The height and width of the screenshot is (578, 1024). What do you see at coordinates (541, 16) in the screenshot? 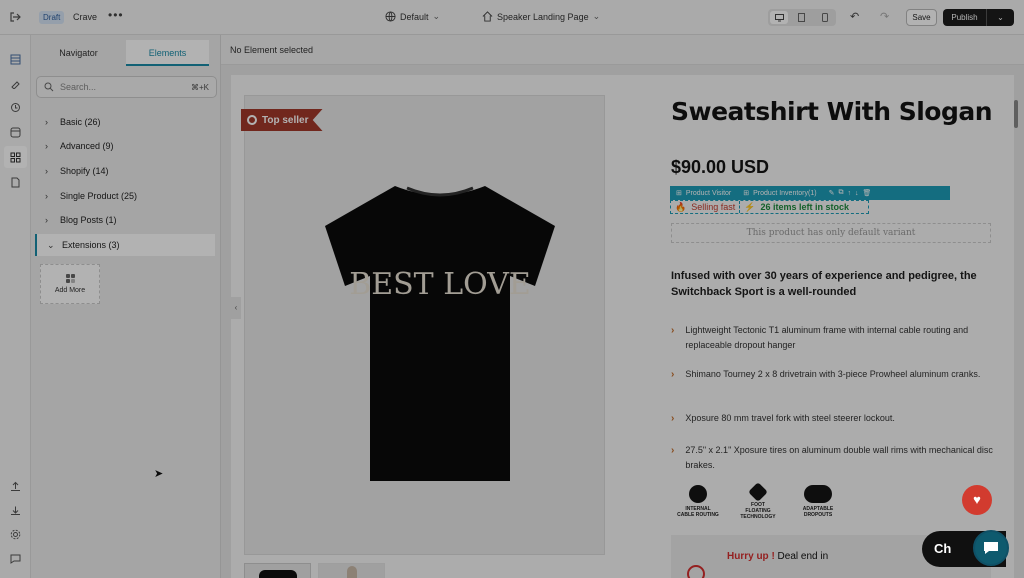
I see `page-selector: Speaker Landing Page ⌄` at bounding box center [541, 16].